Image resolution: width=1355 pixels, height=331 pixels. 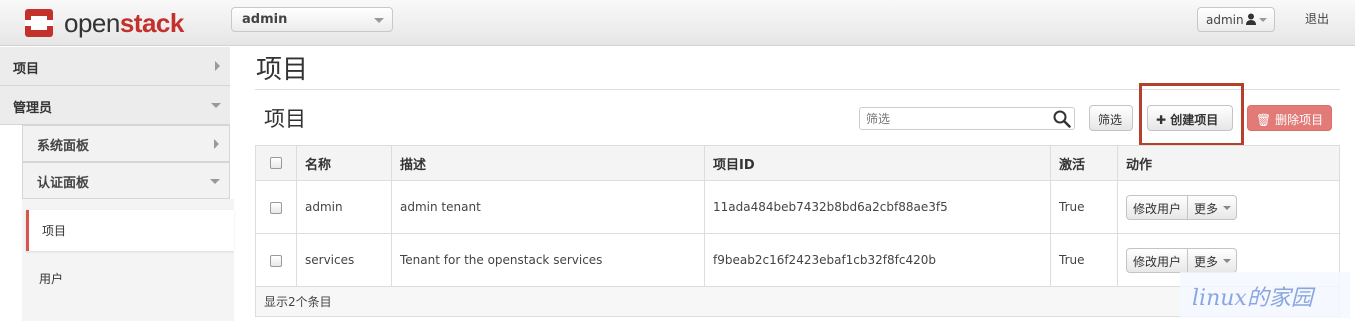 I want to click on cell-project-id: f9beab2c16f2423ebaf1cb32f8fc420b, so click(x=877, y=260).